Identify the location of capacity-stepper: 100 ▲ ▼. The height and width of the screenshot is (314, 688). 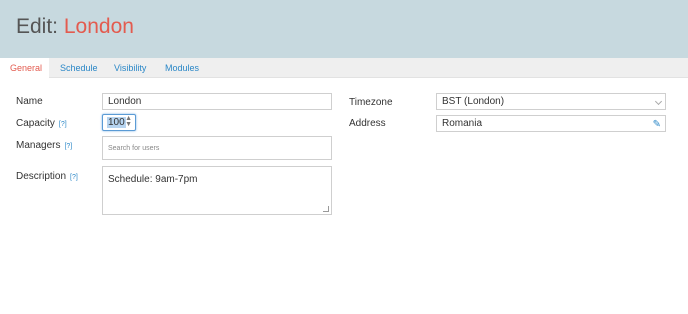
(119, 122).